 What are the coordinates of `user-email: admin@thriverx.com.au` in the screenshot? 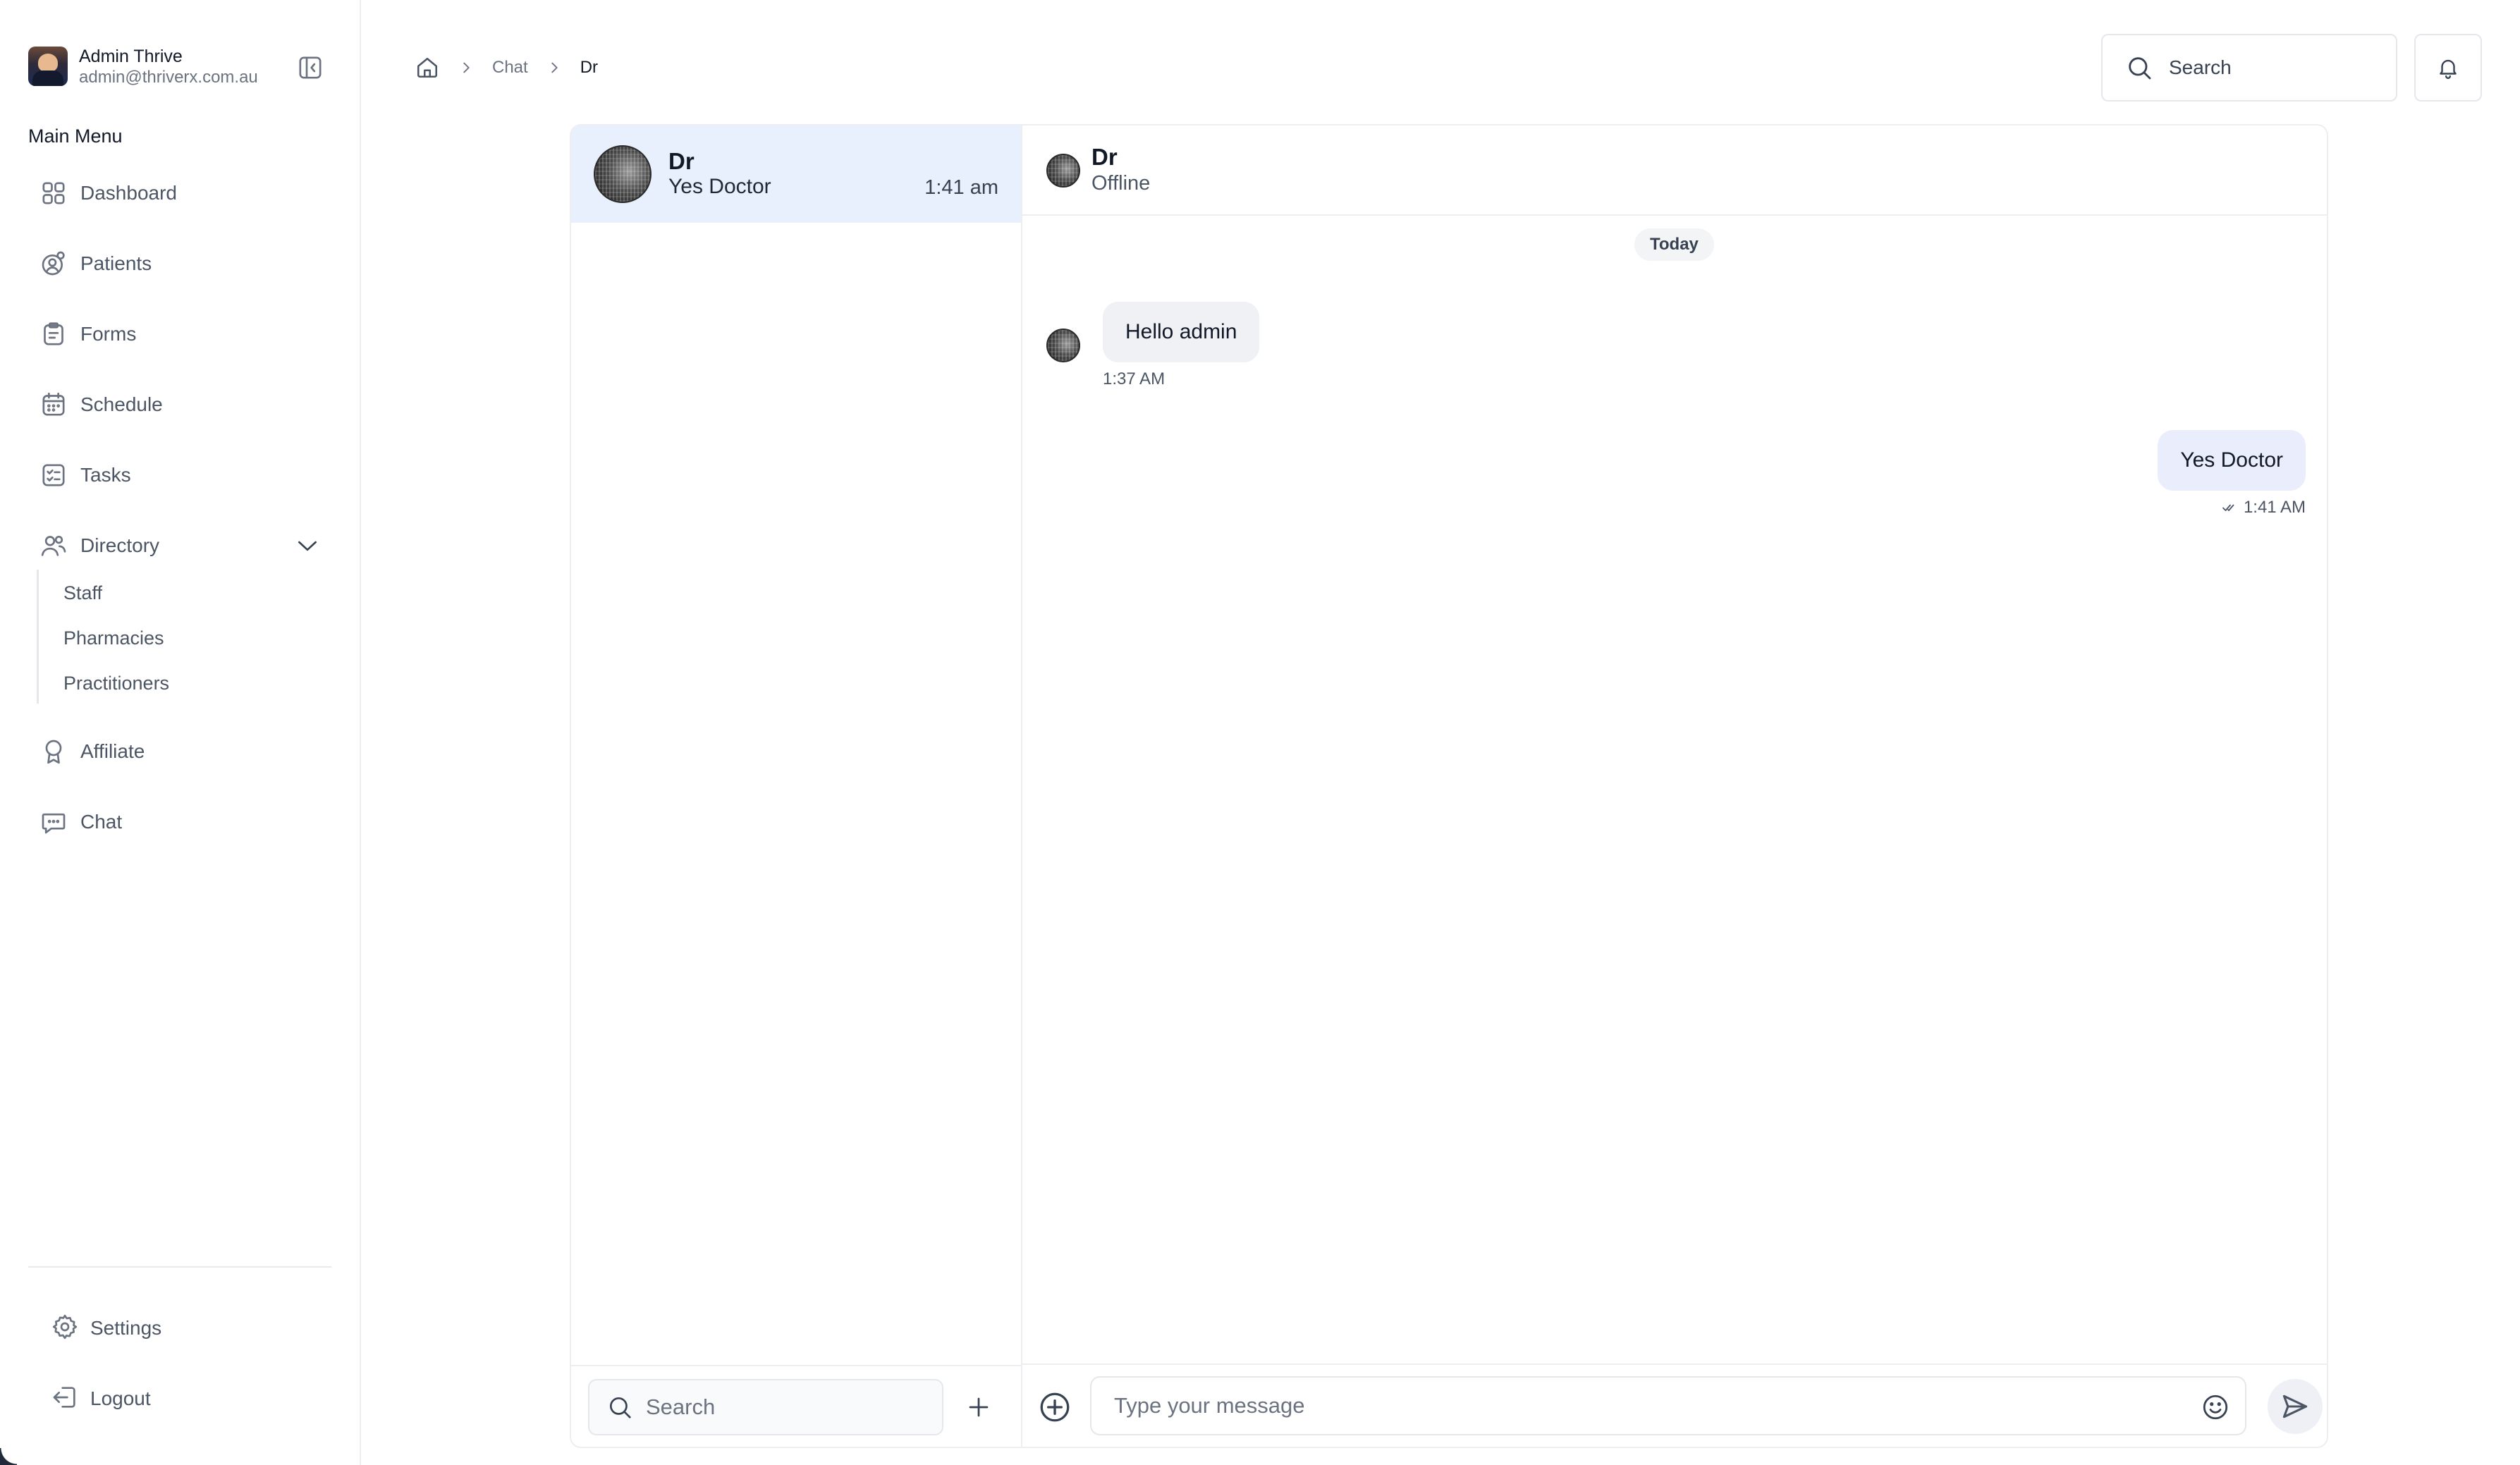 It's located at (168, 77).